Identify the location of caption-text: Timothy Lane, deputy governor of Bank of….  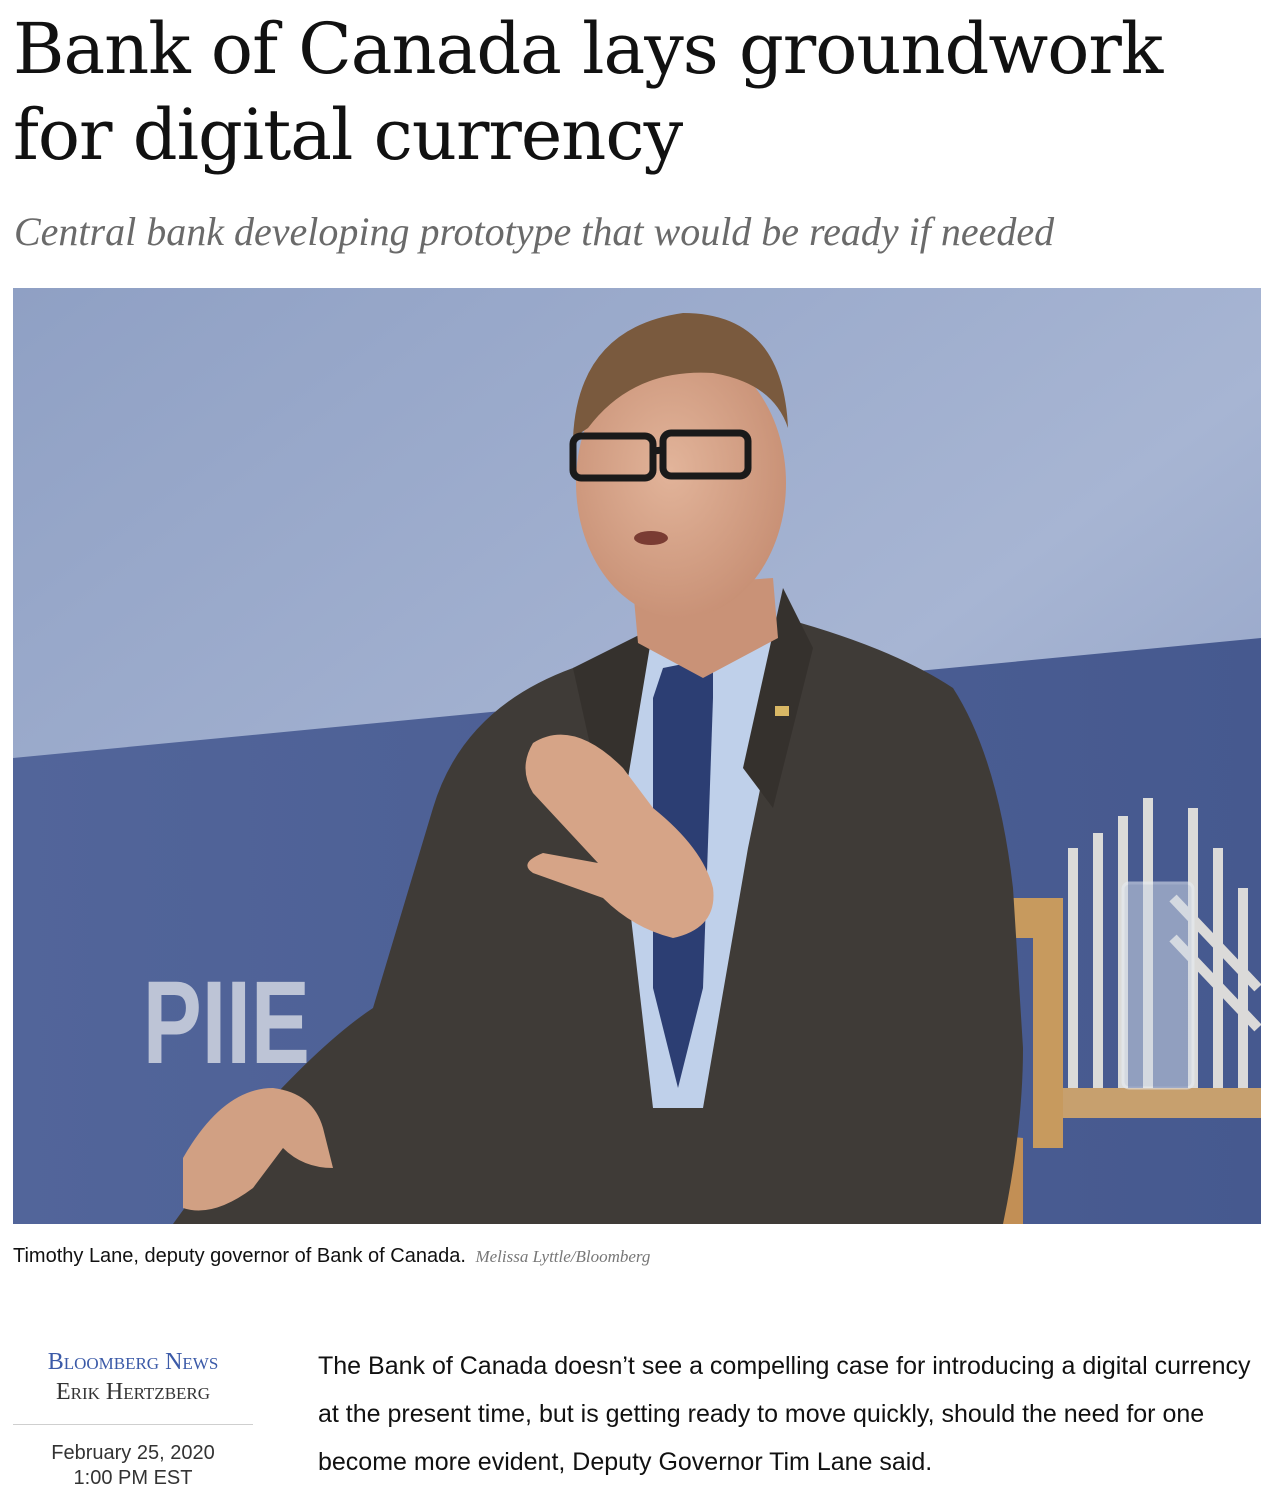
(239, 1256).